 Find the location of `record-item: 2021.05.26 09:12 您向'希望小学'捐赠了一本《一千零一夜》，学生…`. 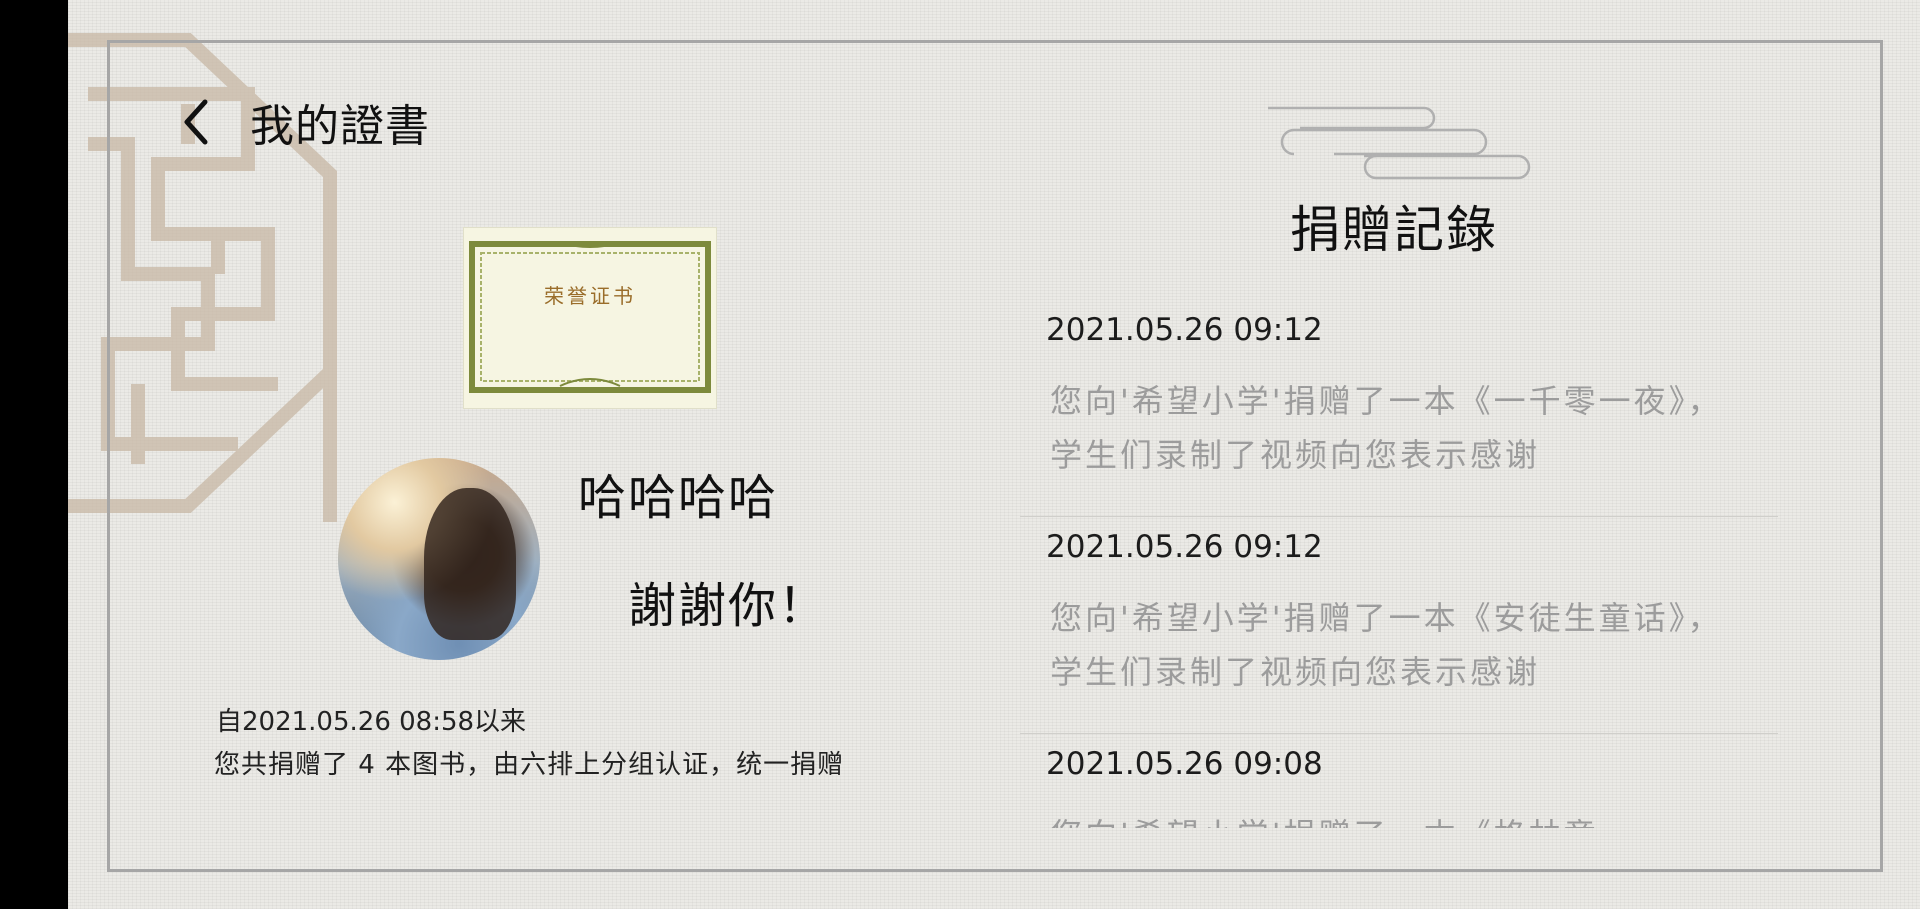

record-item: 2021.05.26 09:12 您向'希望小学'捐赠了一本《一千零一夜》，学生… is located at coordinates (1399, 408).